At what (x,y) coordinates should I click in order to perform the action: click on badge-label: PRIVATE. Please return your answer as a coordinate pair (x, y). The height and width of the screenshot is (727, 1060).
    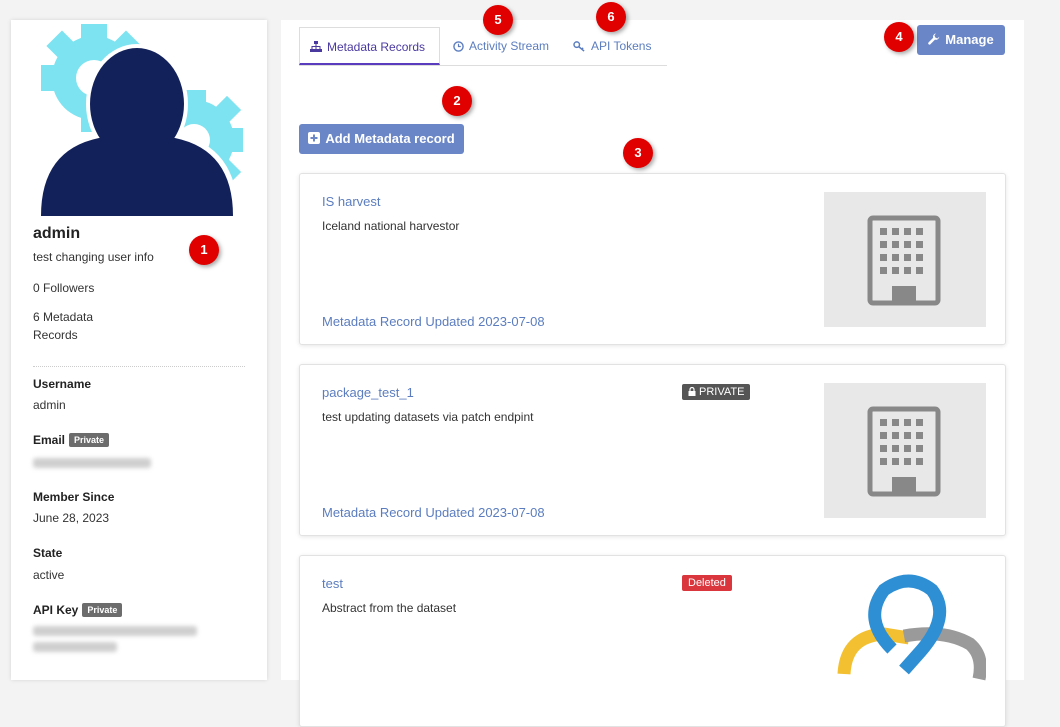
    Looking at the image, I should click on (722, 392).